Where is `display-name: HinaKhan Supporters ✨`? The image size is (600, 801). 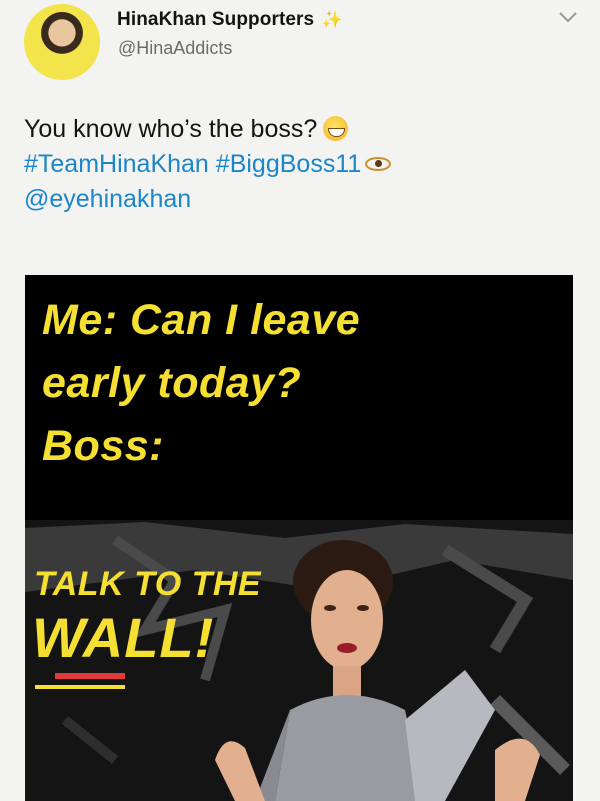
display-name: HinaKhan Supporters ✨ is located at coordinates (230, 20).